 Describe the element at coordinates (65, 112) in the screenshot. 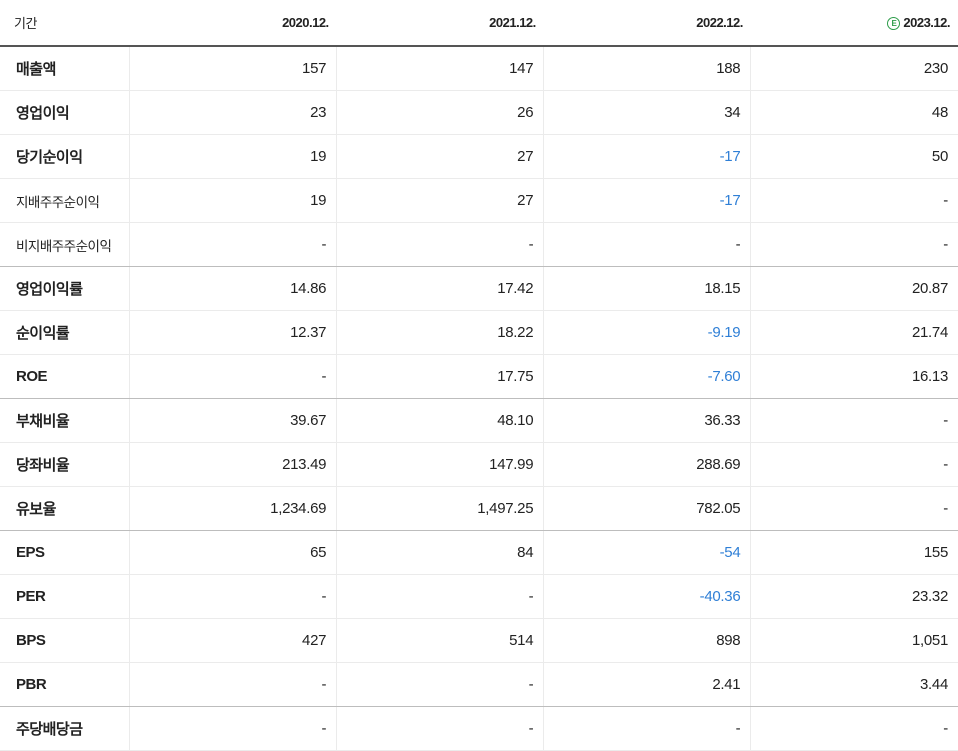

I see `row-label: 영업이익` at that location.